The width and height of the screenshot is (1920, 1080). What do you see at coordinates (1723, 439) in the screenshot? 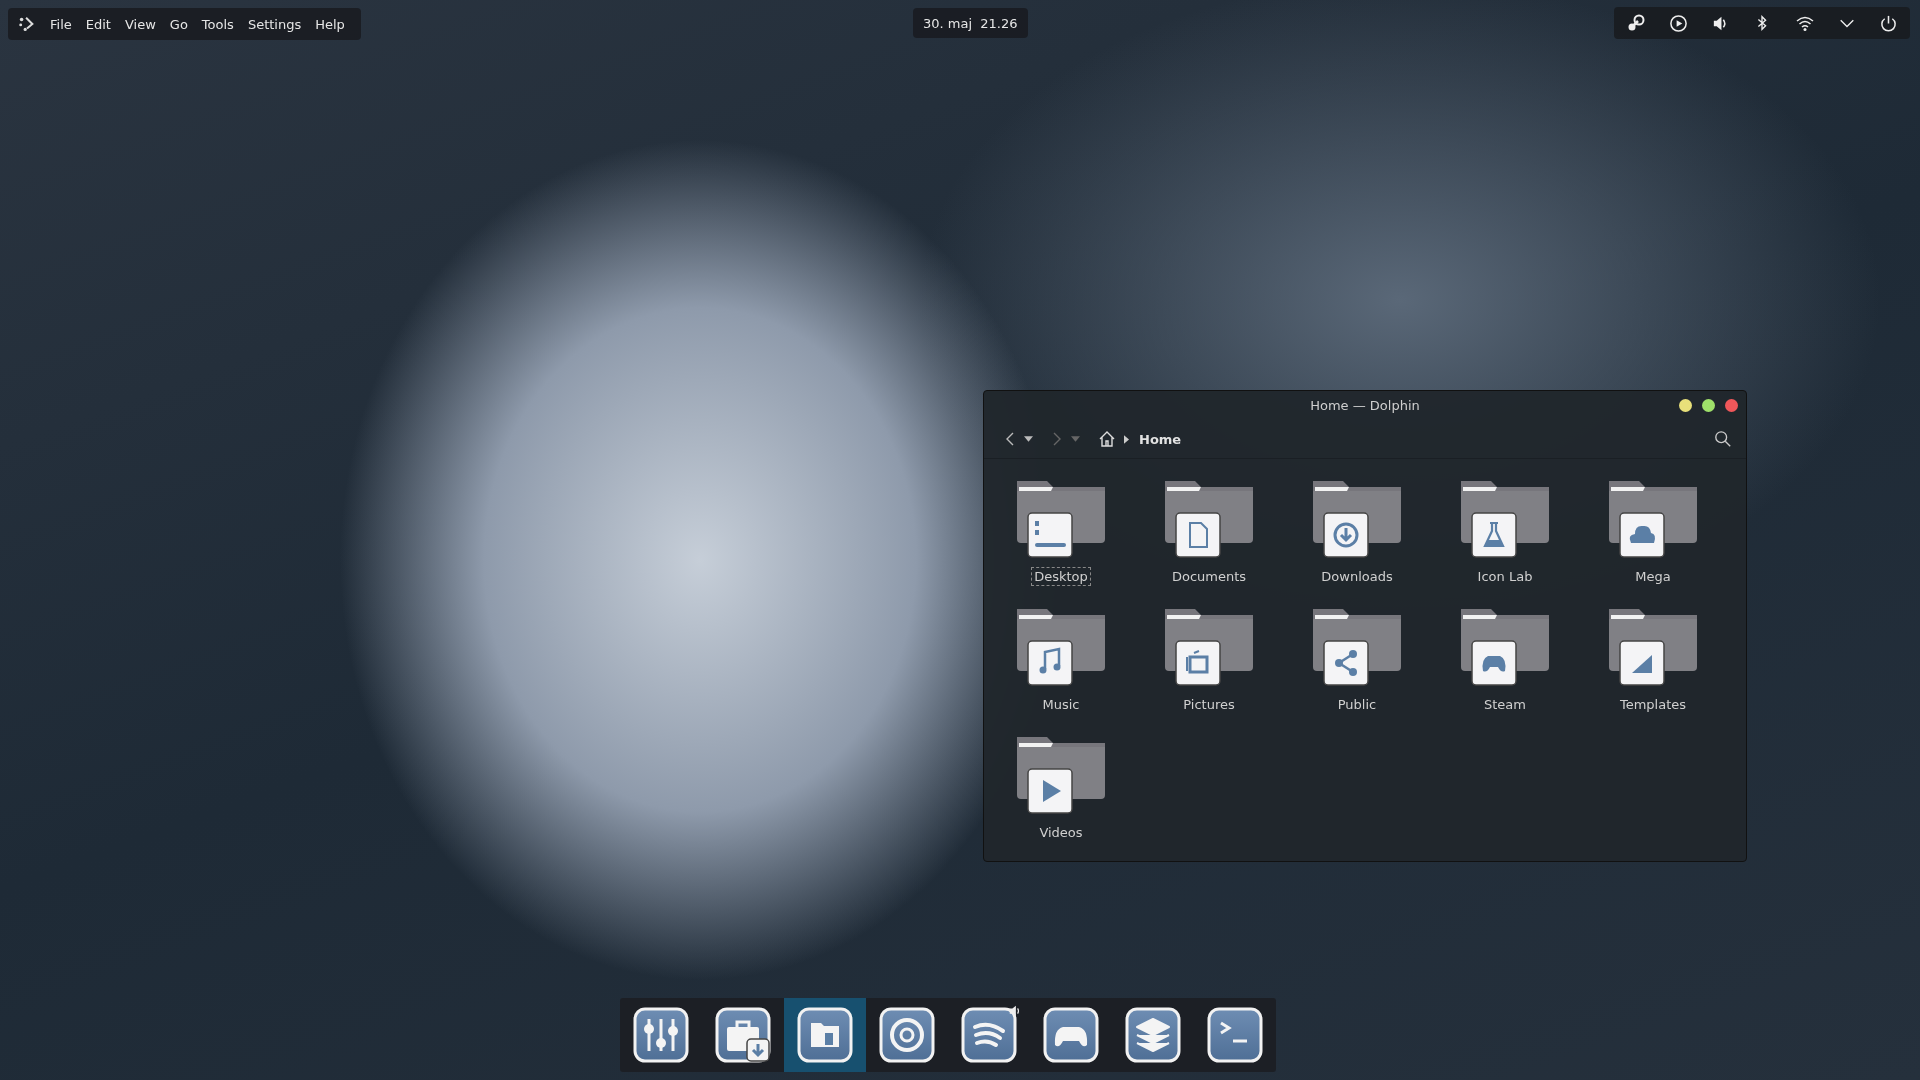
I see `search-icon` at bounding box center [1723, 439].